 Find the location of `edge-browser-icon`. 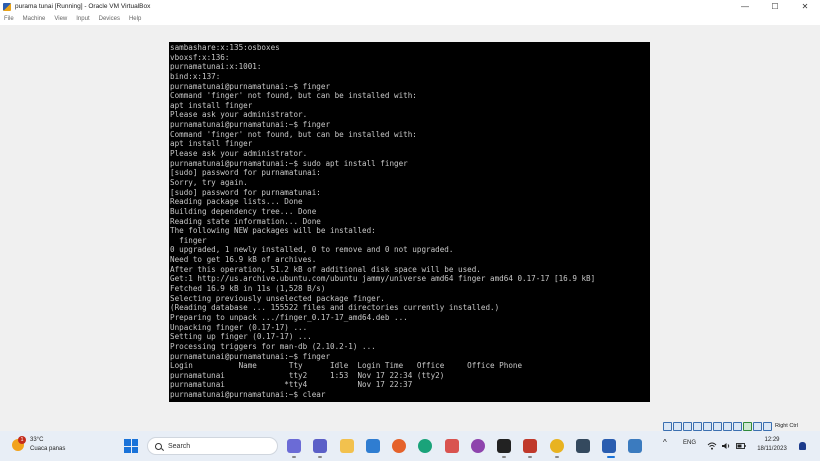

edge-browser-icon is located at coordinates (425, 446).